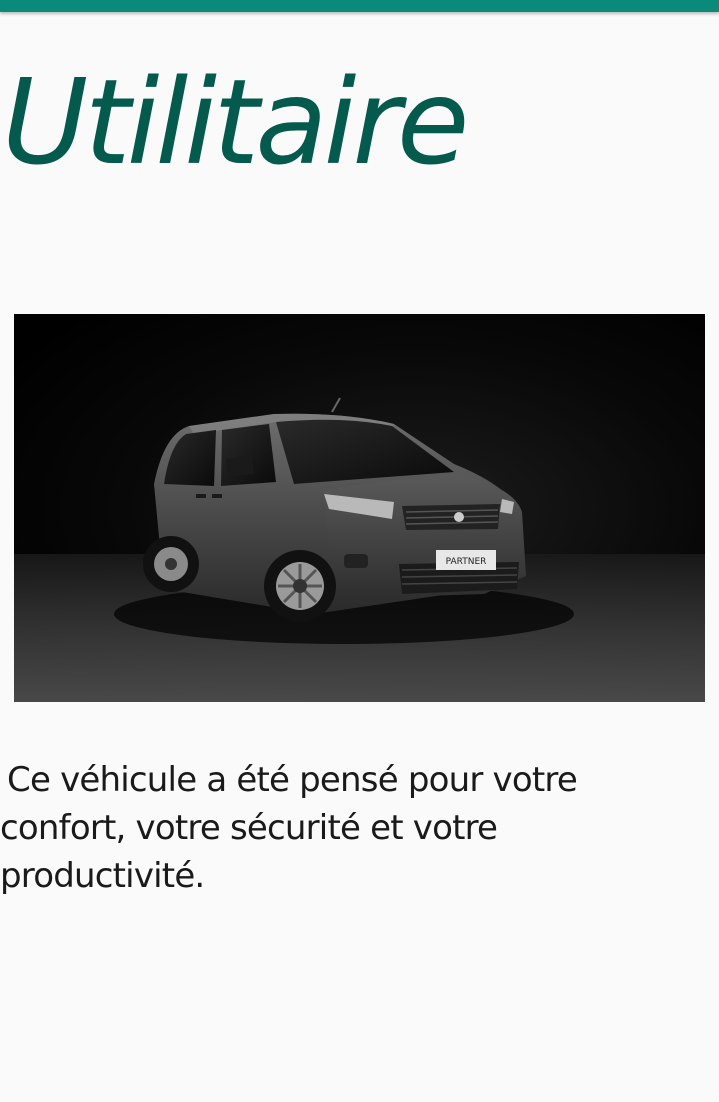 This screenshot has width=719, height=1102. I want to click on page-title: Utilitaire, so click(235, 122).